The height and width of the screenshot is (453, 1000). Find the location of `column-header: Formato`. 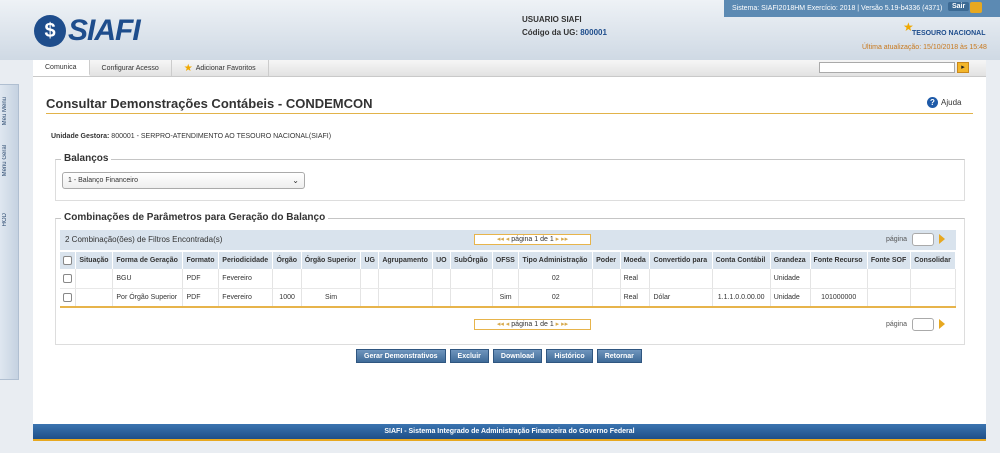

column-header: Formato is located at coordinates (201, 260).